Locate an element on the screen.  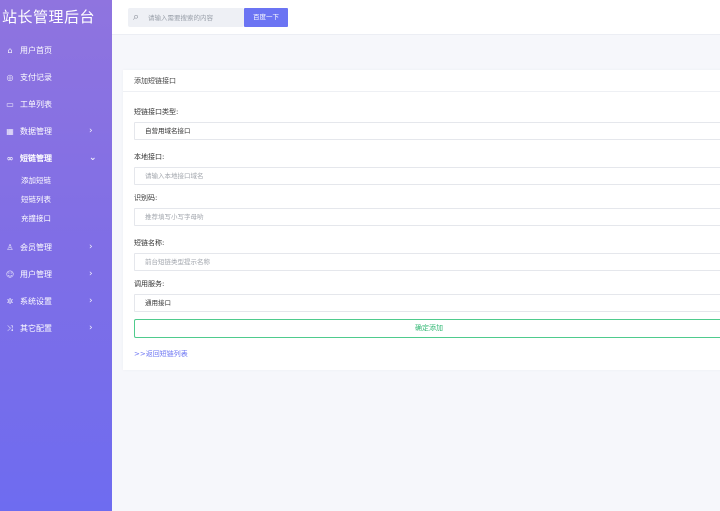
service-select: 通用接口 is located at coordinates (427, 303).